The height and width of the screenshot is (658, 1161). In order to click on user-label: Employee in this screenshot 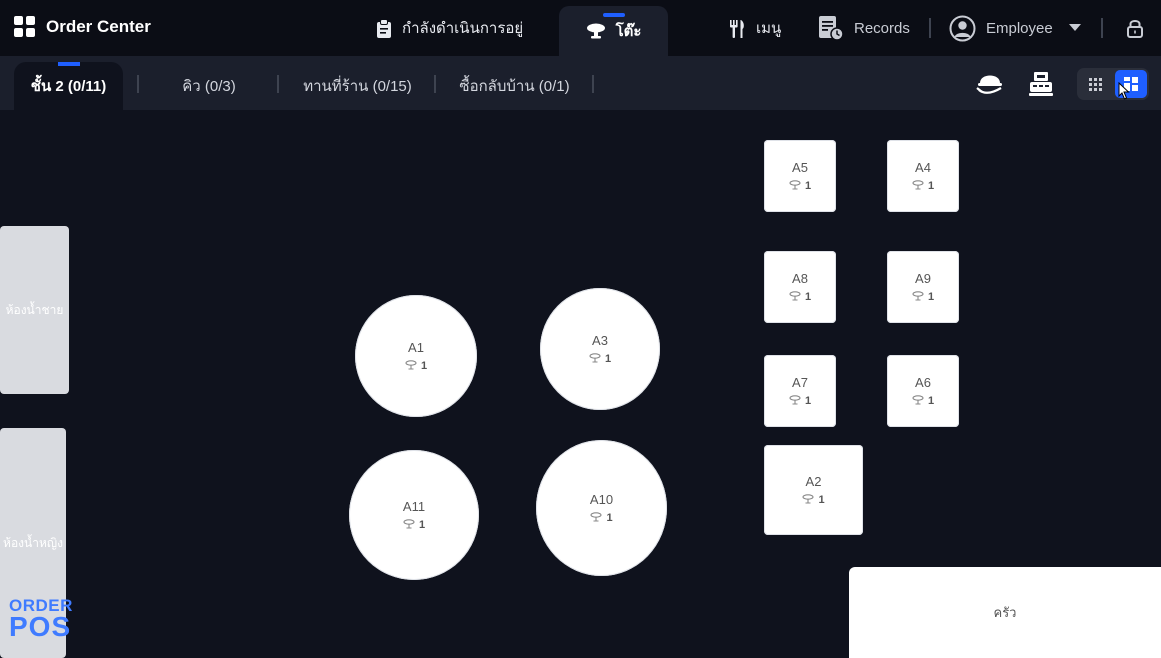, I will do `click(1019, 28)`.